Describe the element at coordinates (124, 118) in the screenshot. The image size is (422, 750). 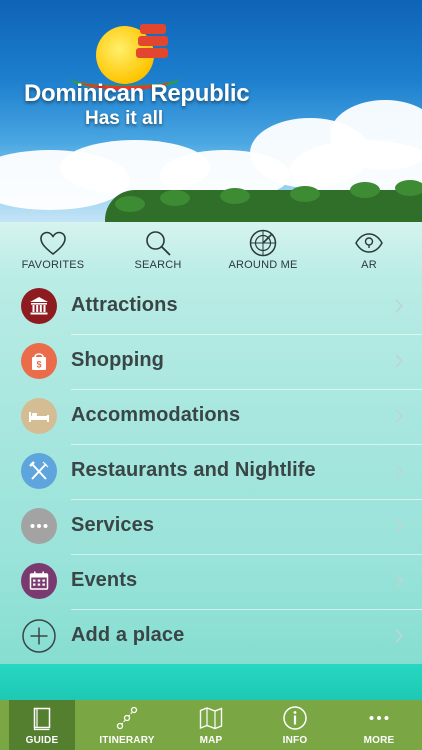
I see `brand-tagline: Has it all` at that location.